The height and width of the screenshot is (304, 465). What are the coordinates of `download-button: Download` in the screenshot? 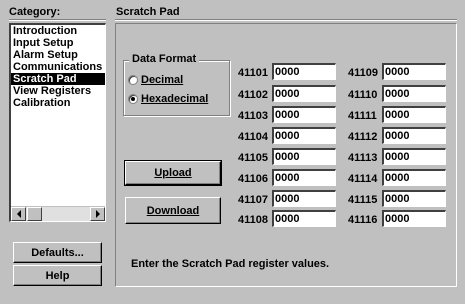 It's located at (173, 210).